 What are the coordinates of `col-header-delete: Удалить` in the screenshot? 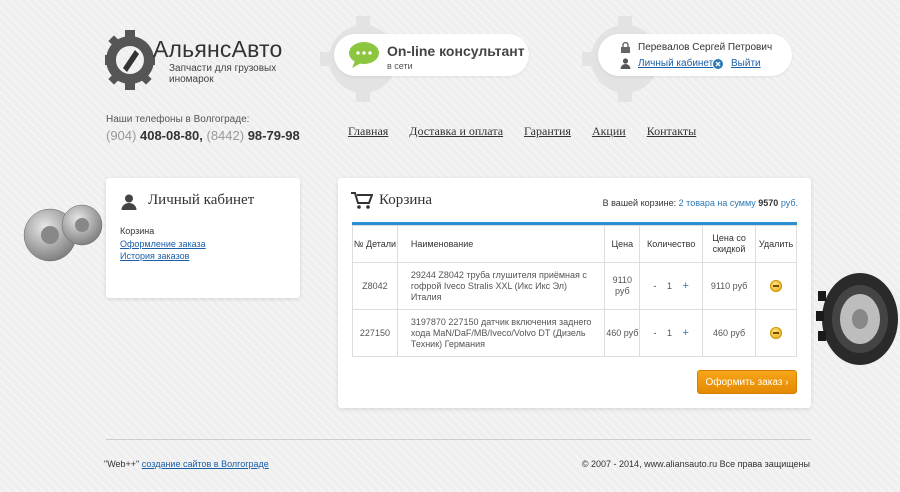 It's located at (776, 244).